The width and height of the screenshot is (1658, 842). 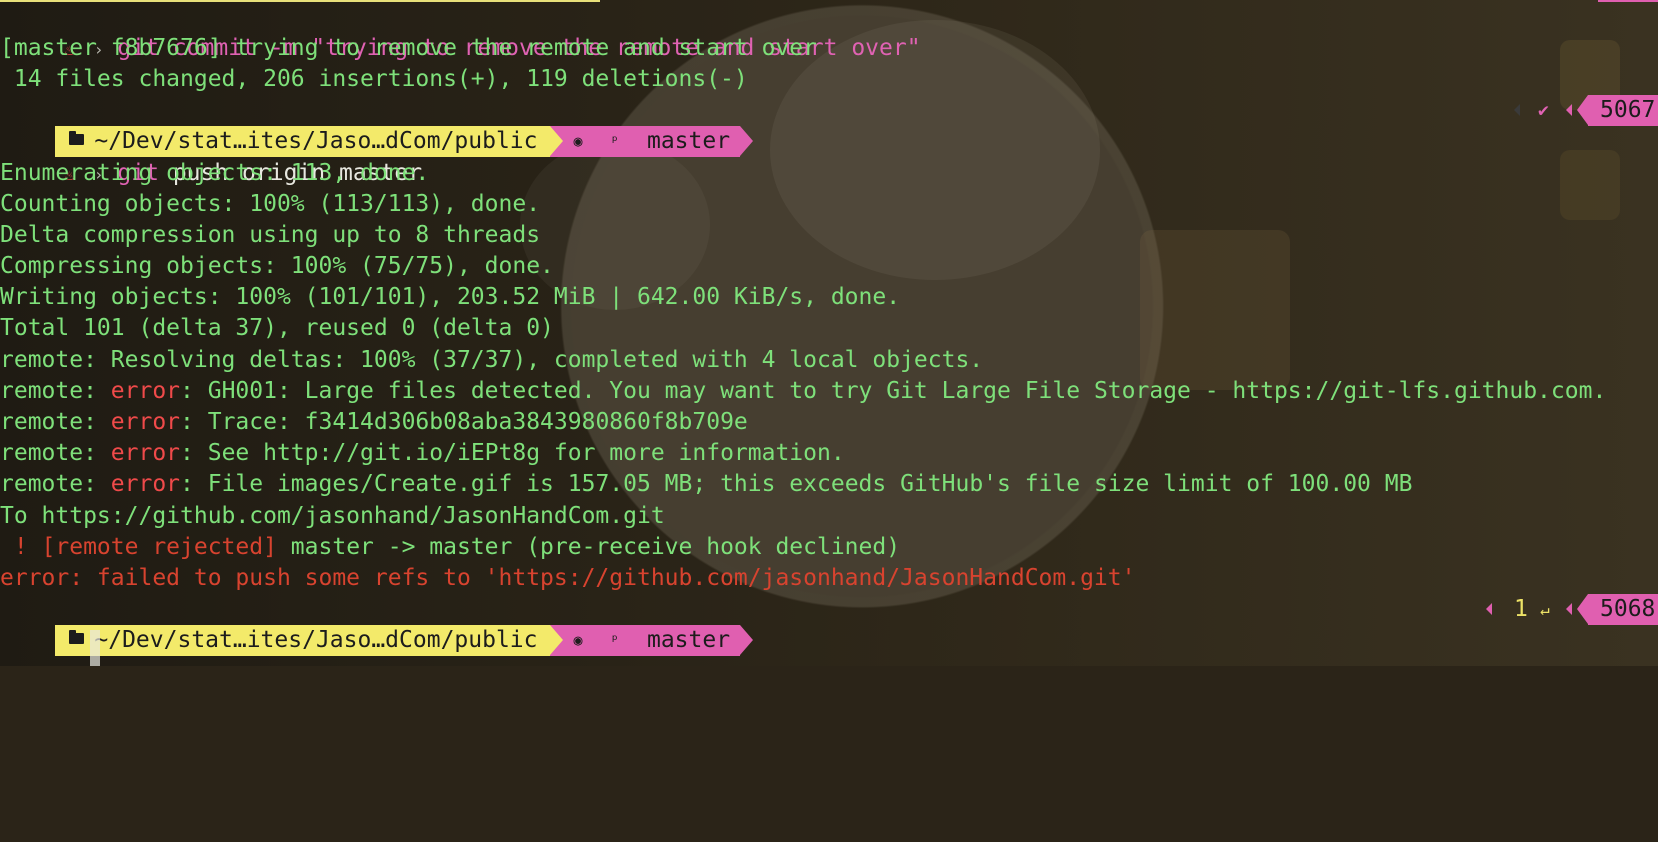 I want to click on success-check-icon: ✔, so click(x=1543, y=110).